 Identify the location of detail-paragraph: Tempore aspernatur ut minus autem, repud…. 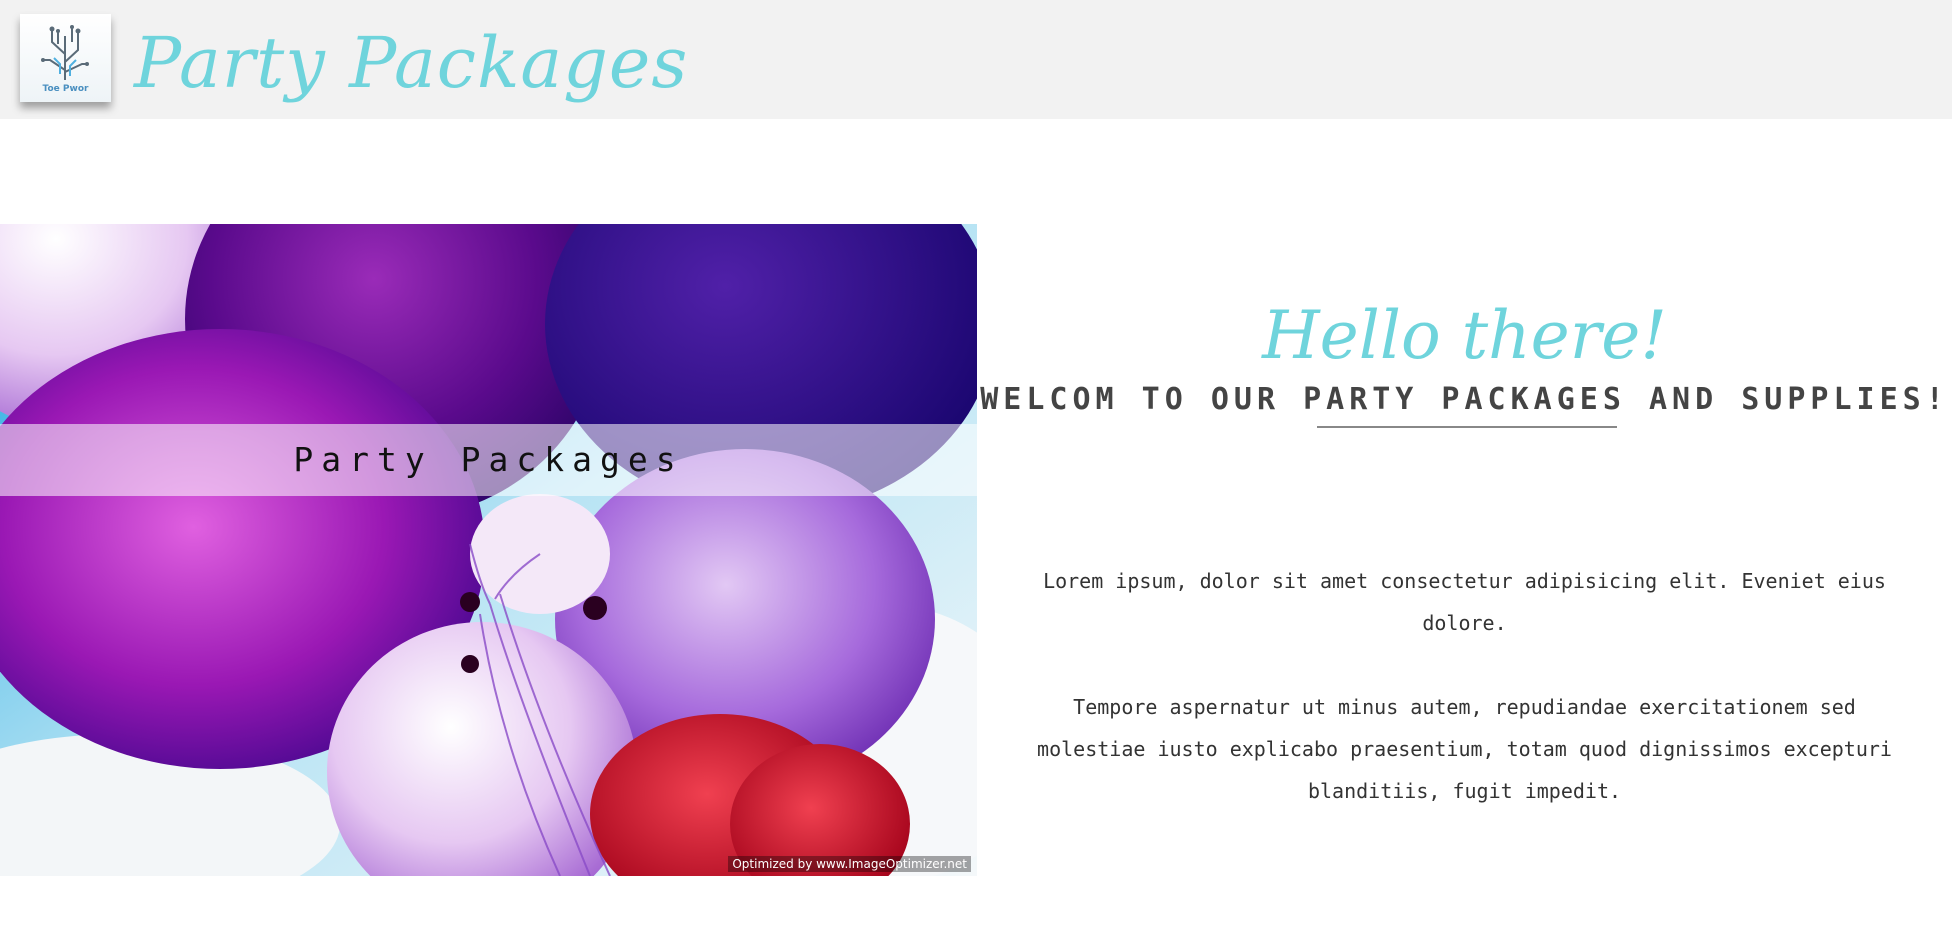
(1464, 749).